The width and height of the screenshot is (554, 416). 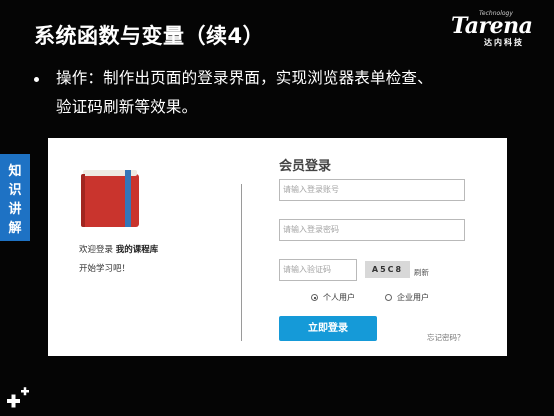 What do you see at coordinates (244, 78) in the screenshot?
I see `bullet-text-line1: 操作：制作出页面的登录界面，实现浏览器表单检查、` at bounding box center [244, 78].